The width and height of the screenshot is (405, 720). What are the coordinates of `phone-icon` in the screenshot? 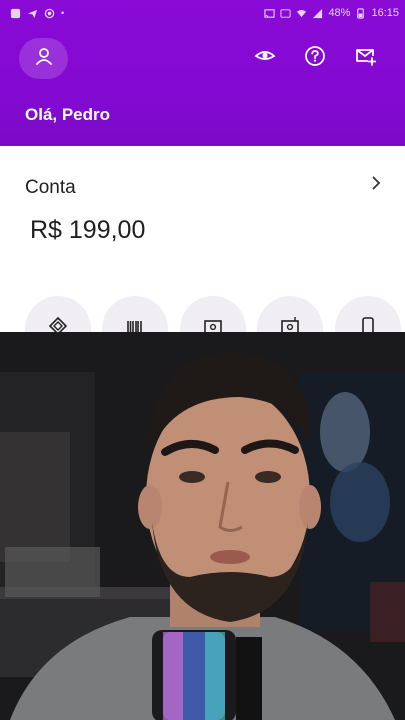 It's located at (368, 324).